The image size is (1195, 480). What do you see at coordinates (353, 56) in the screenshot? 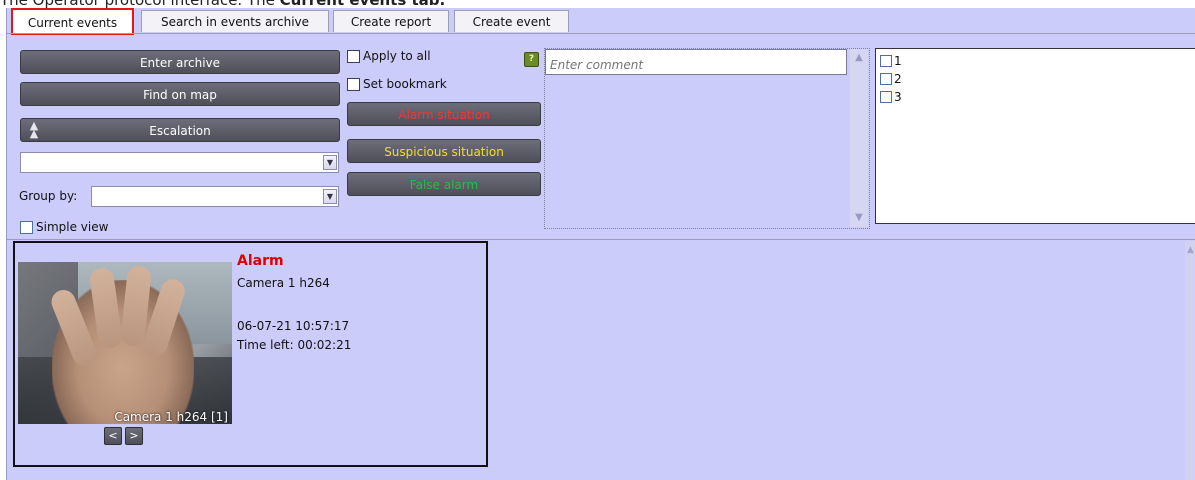
I see `apply-to-all-checkbox` at bounding box center [353, 56].